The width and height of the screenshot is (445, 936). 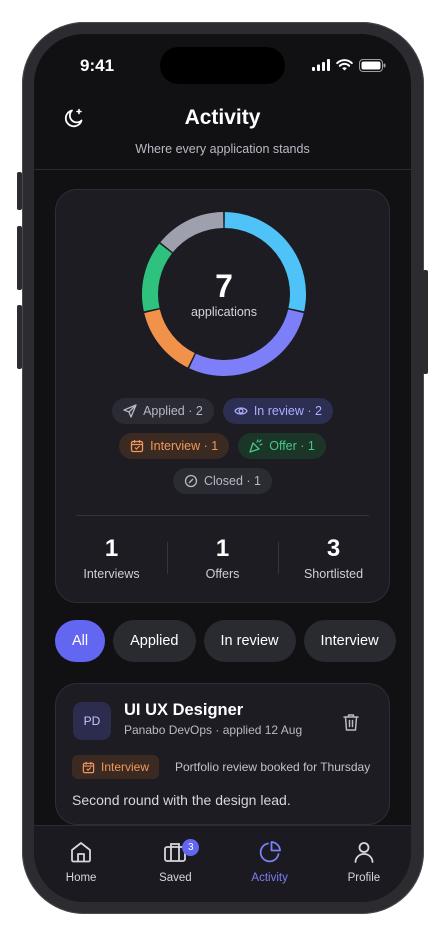 I want to click on pie-chart-icon, so click(x=270, y=852).